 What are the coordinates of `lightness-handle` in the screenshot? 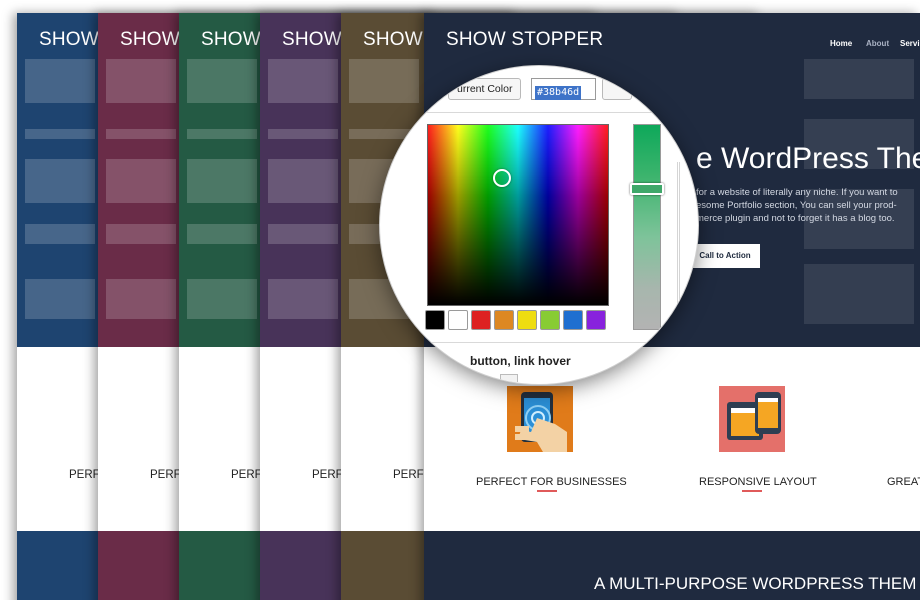 It's located at (647, 189).